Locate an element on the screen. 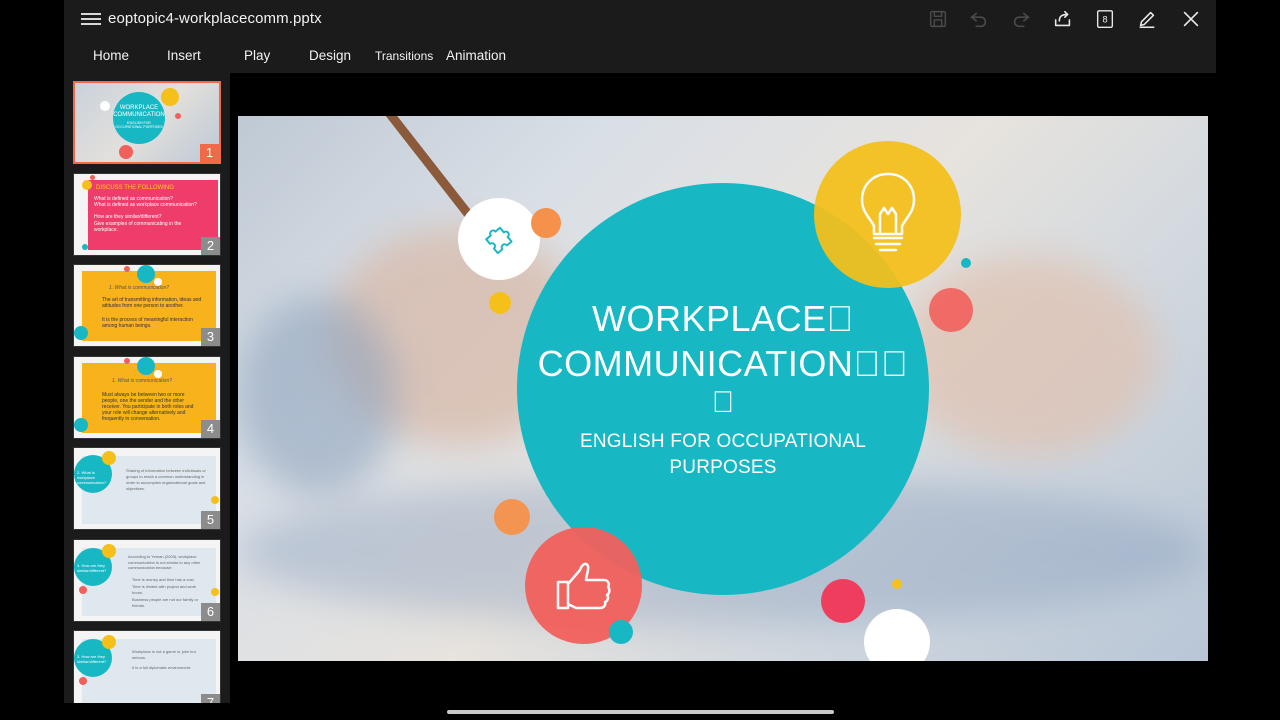  thumbnail-title: WORKPLACE COMMUNICATION is located at coordinates (139, 111).